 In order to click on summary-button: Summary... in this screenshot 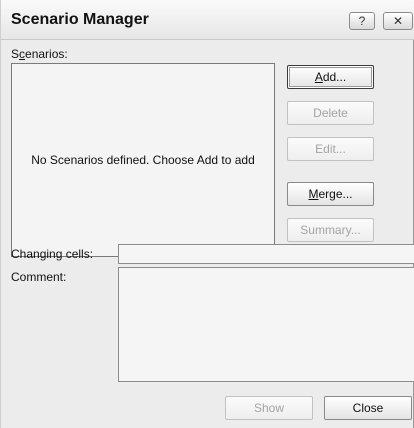, I will do `click(330, 230)`.